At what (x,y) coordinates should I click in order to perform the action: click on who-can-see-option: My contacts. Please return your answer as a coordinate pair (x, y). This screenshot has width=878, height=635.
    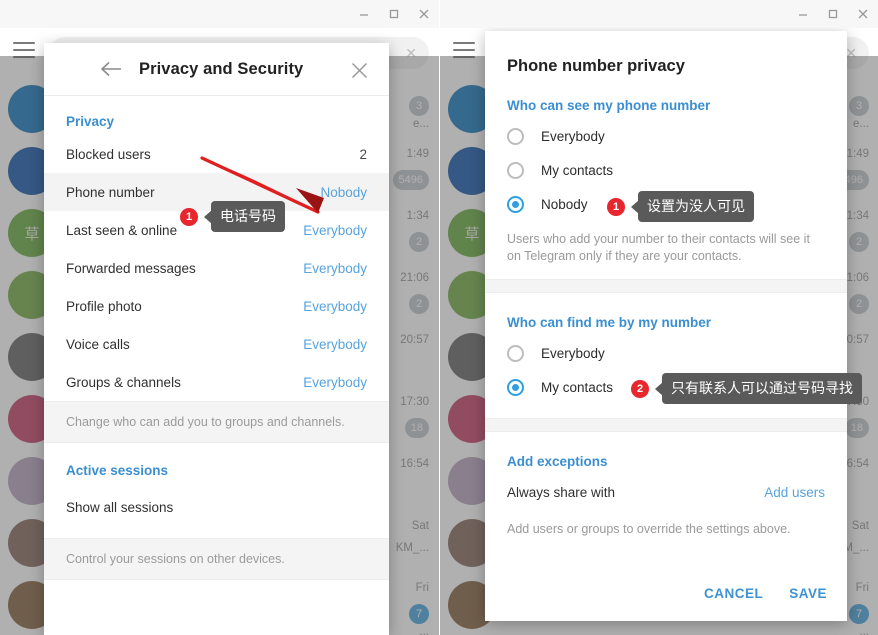
    Looking at the image, I should click on (666, 170).